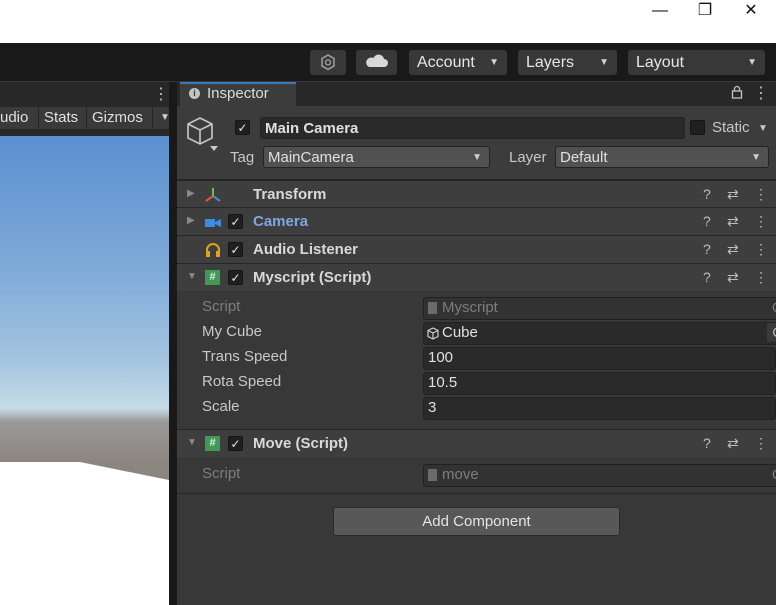 The image size is (776, 605). Describe the element at coordinates (242, 157) in the screenshot. I see `tag-label: Tag` at that location.